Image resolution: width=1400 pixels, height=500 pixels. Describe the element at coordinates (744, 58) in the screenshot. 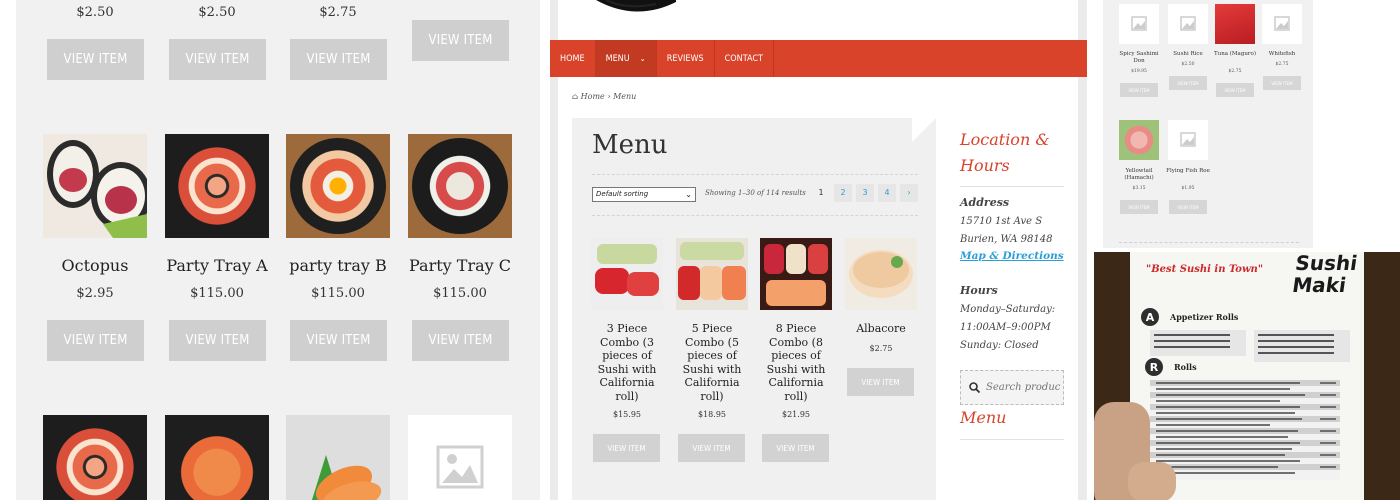

I see `nav-item-contact: CONTACT` at that location.